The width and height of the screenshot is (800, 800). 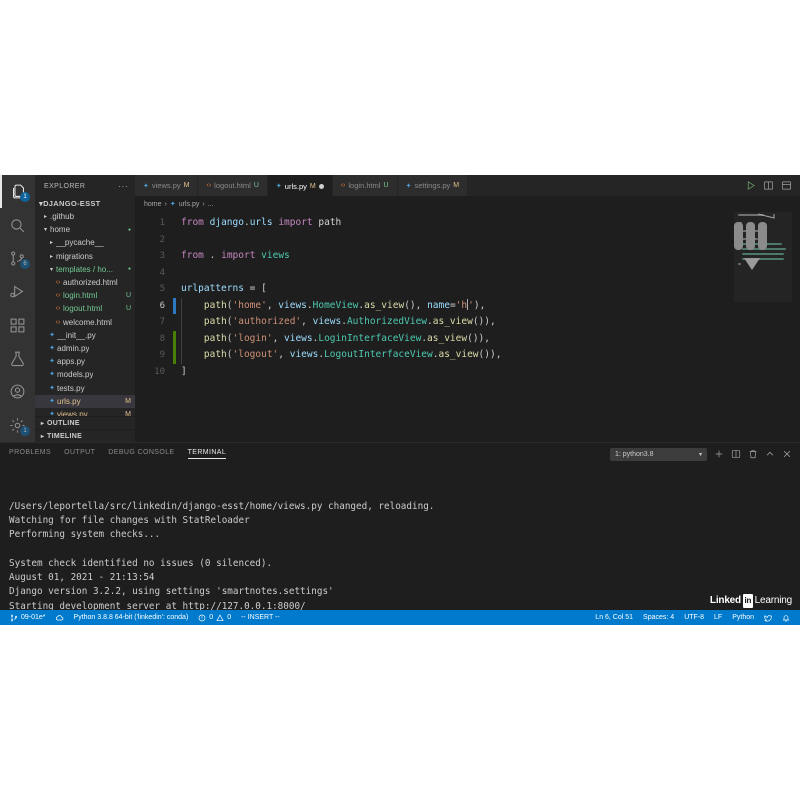 I want to click on run-python-file-icon, so click(x=750, y=185).